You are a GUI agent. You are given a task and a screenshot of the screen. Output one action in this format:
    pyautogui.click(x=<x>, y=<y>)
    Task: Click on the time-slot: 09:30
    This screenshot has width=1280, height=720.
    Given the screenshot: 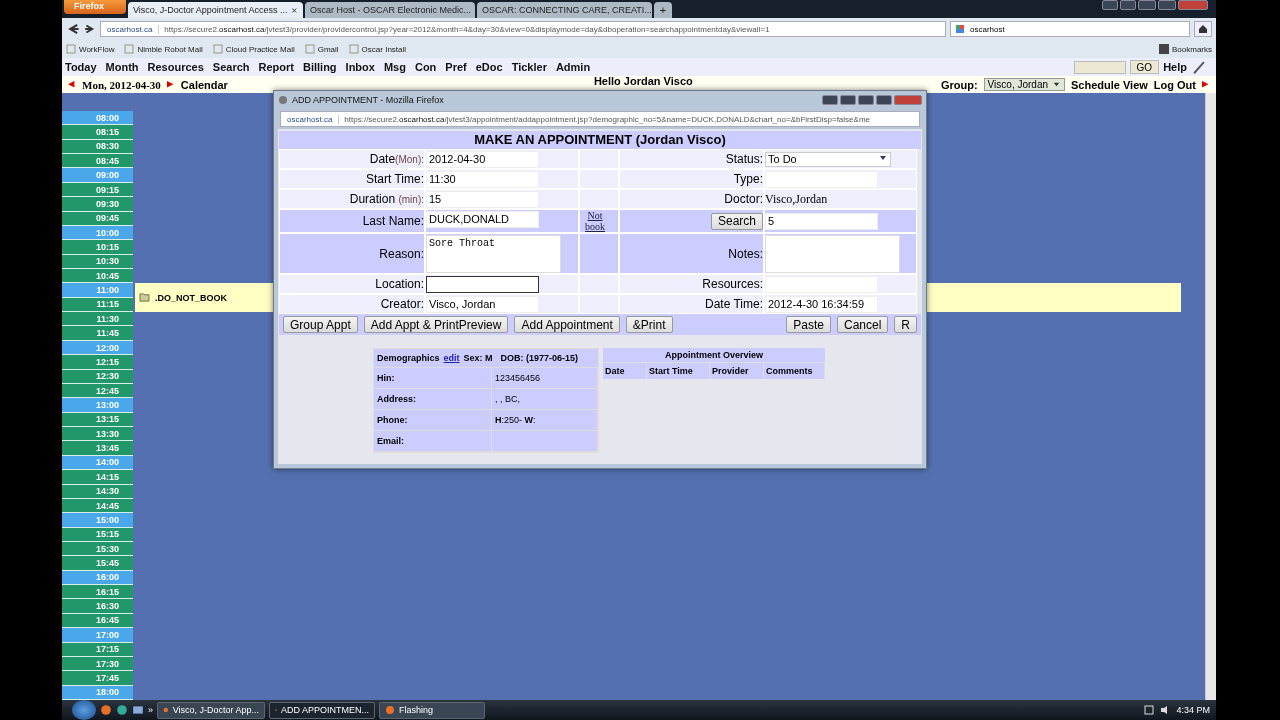 What is the action you would take?
    pyautogui.click(x=97, y=204)
    